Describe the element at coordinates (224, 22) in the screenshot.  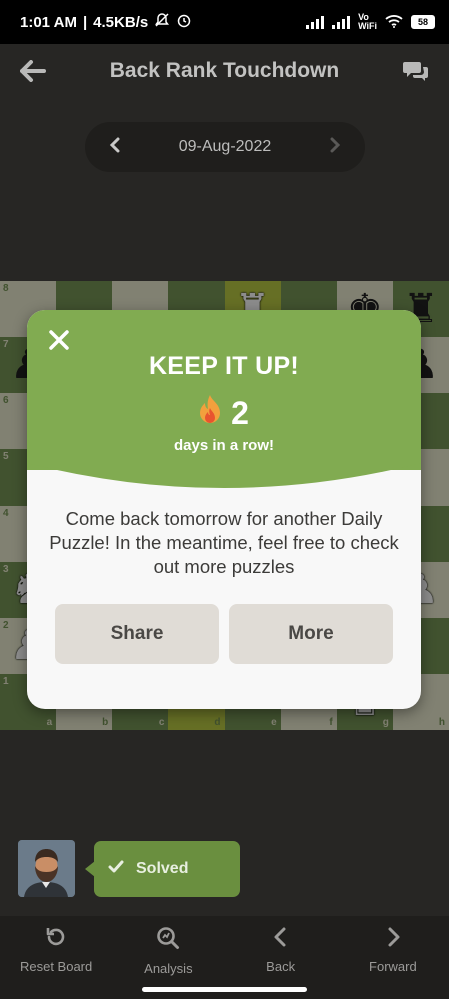
I see `status-bar: 1:01 AM | 4.5KB/s Vo WiFi 58` at that location.